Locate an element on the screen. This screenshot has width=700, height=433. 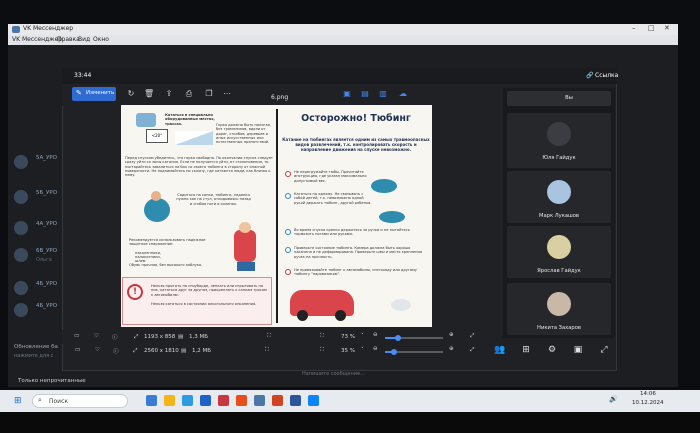
cloud-icon: ☁ is located at coordinates (403, 94).